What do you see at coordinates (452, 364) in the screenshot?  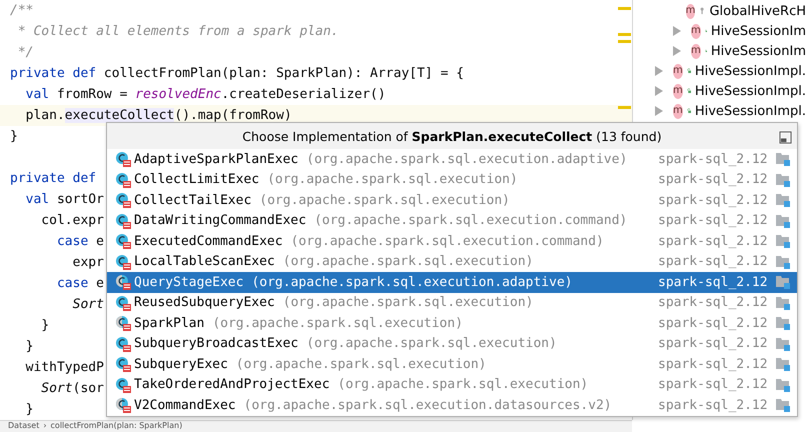 I see `implementation-item: SubqueryExec (org.apache.spark.sql.execution) spark-sql_2.12` at bounding box center [452, 364].